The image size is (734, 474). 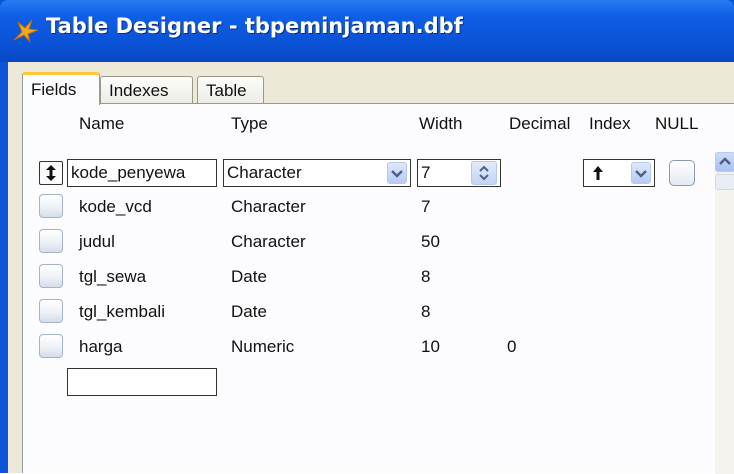 I want to click on scroll-up-button, so click(x=724, y=162).